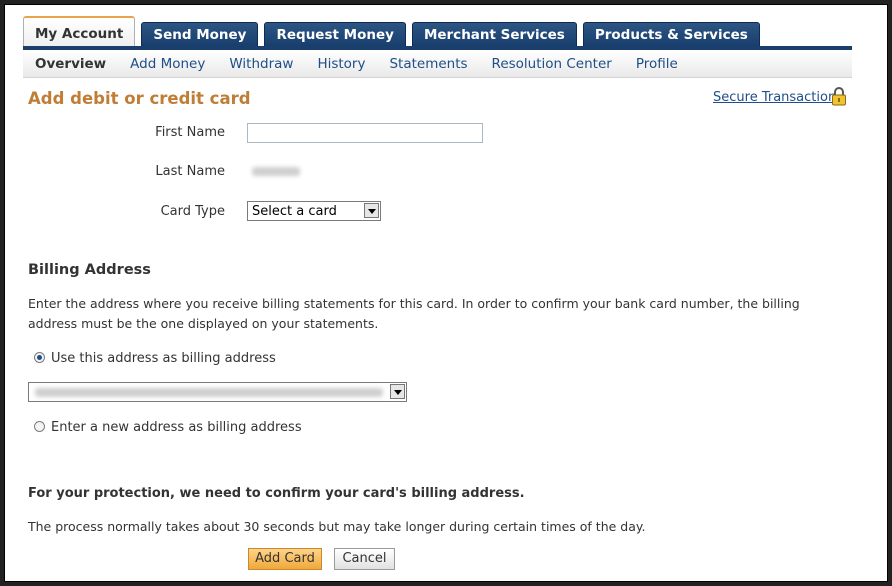  What do you see at coordinates (552, 64) in the screenshot?
I see `subnav-resolution-center: Resolution Center` at bounding box center [552, 64].